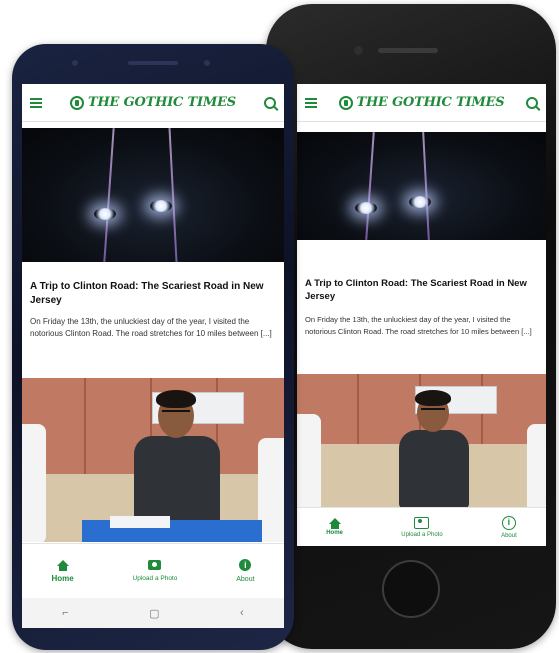  Describe the element at coordinates (434, 469) in the screenshot. I see `student-body` at that location.